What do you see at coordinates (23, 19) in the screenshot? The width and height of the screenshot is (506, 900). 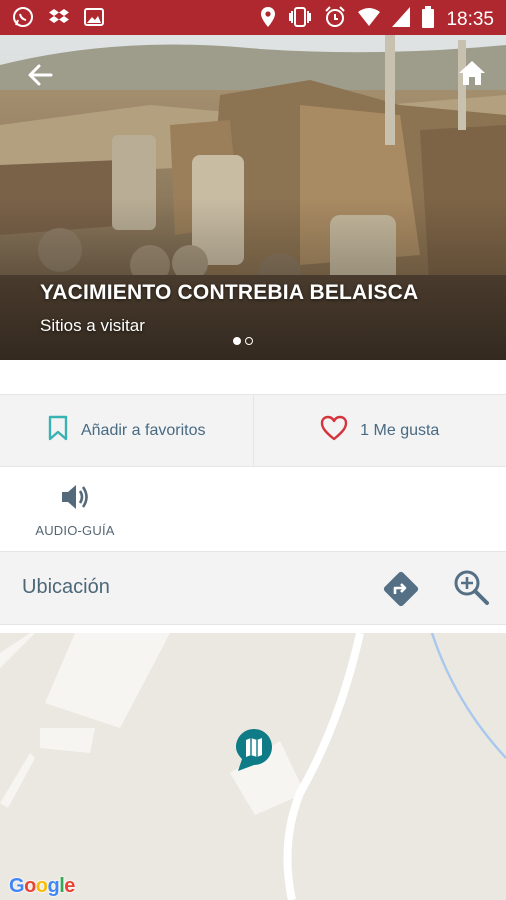 I see `whatsapp-icon` at bounding box center [23, 19].